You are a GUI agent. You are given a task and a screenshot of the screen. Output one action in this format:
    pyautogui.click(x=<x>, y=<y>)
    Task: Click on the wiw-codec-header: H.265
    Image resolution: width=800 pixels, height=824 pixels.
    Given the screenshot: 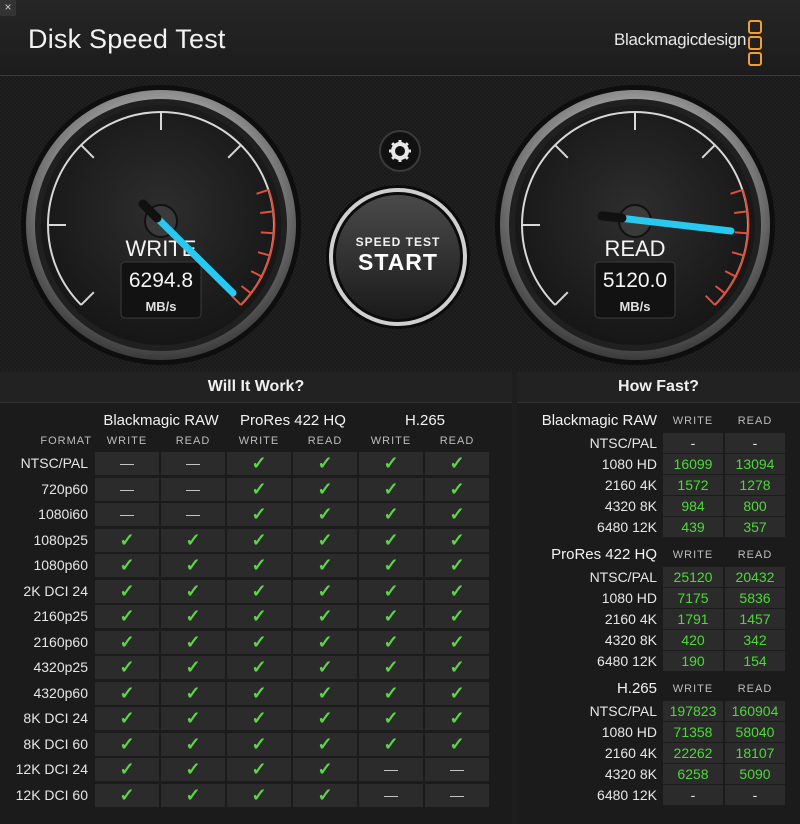 What is the action you would take?
    pyautogui.click(x=425, y=420)
    